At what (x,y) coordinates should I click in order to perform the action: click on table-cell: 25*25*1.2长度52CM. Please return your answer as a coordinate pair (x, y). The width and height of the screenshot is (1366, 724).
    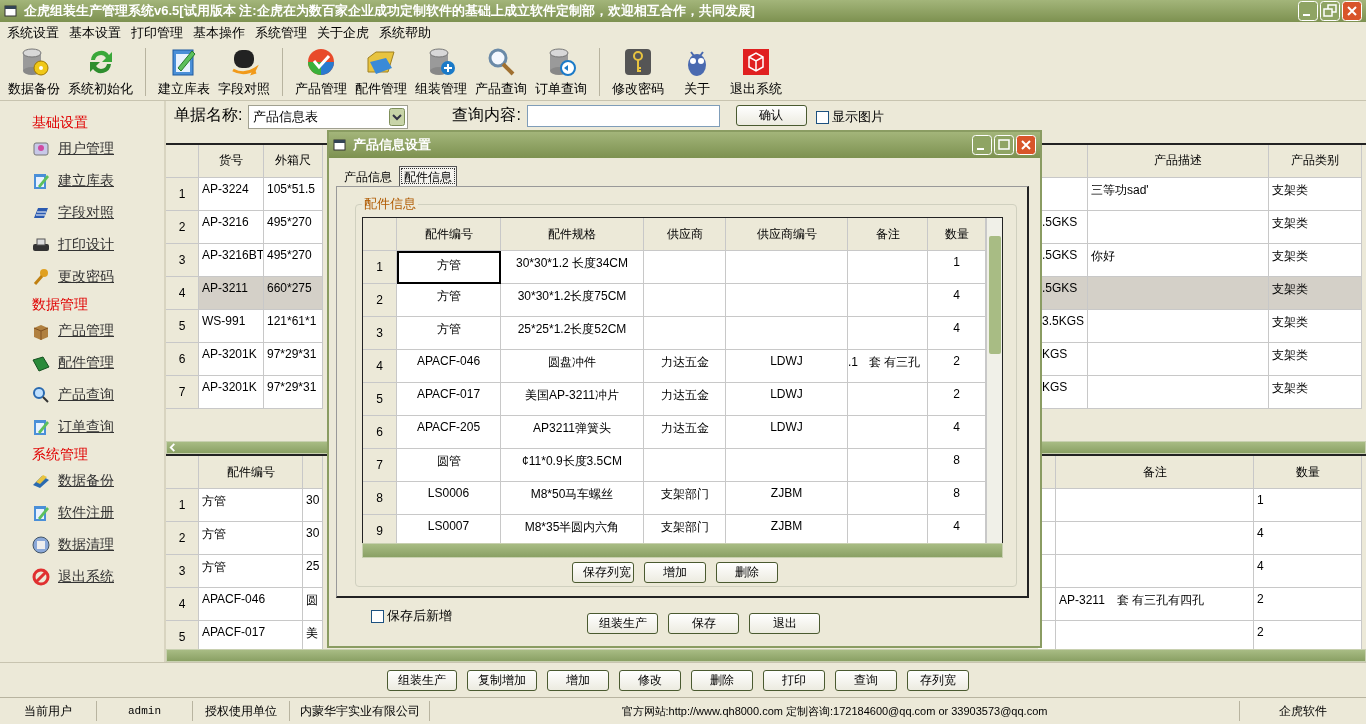
    Looking at the image, I should click on (572, 333).